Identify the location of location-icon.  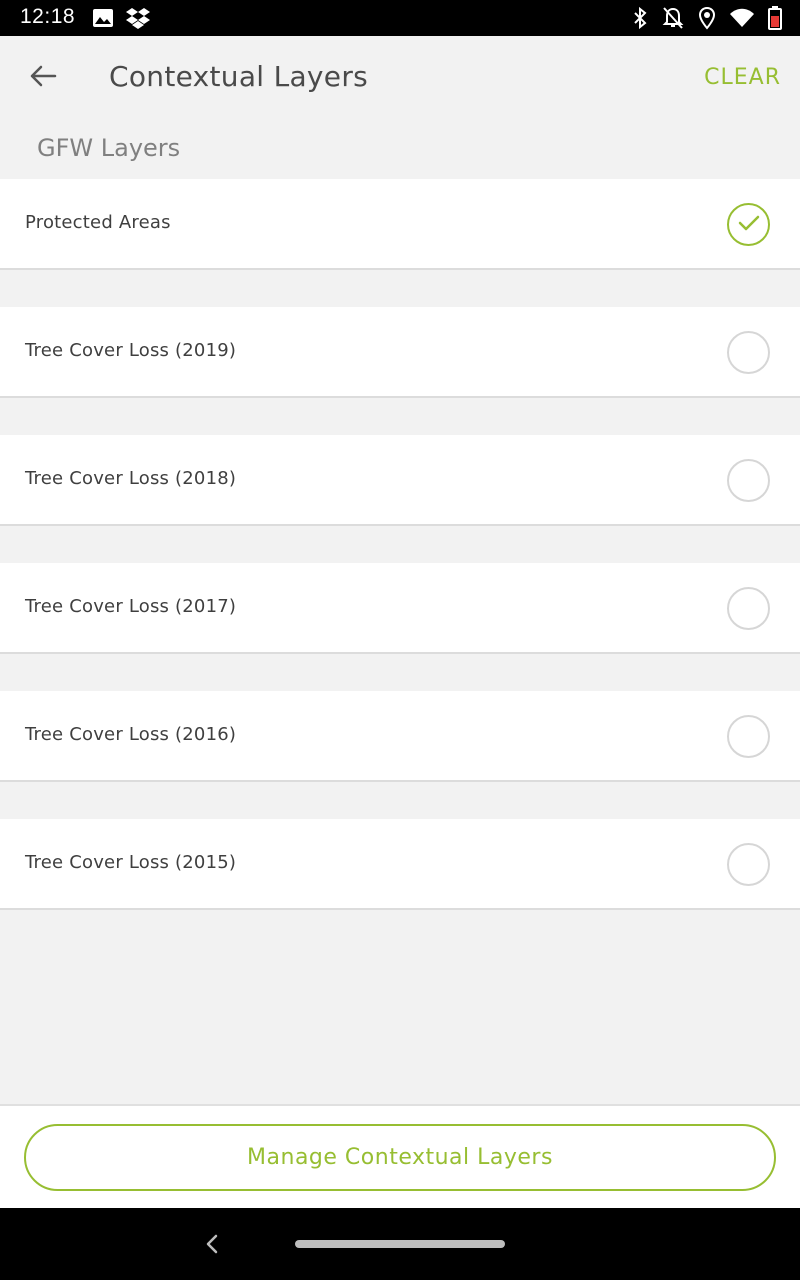
(707, 18).